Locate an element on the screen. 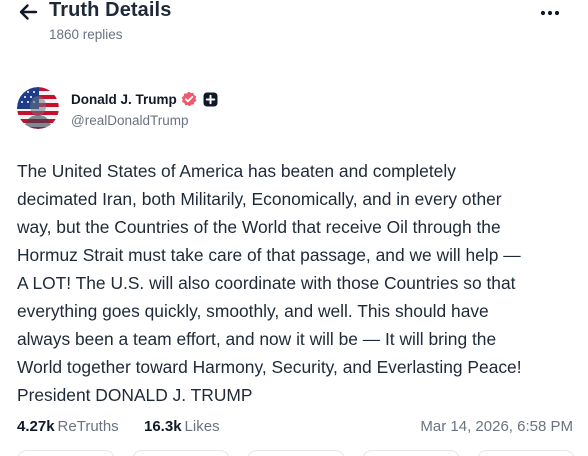  author-name-row: Donald J. Trump is located at coordinates (144, 99).